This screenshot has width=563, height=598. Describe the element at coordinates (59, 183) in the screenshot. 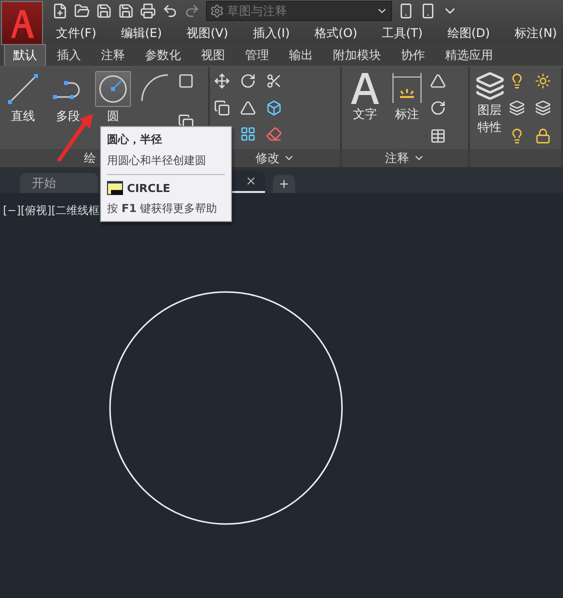

I see `document-tab: 开始` at that location.